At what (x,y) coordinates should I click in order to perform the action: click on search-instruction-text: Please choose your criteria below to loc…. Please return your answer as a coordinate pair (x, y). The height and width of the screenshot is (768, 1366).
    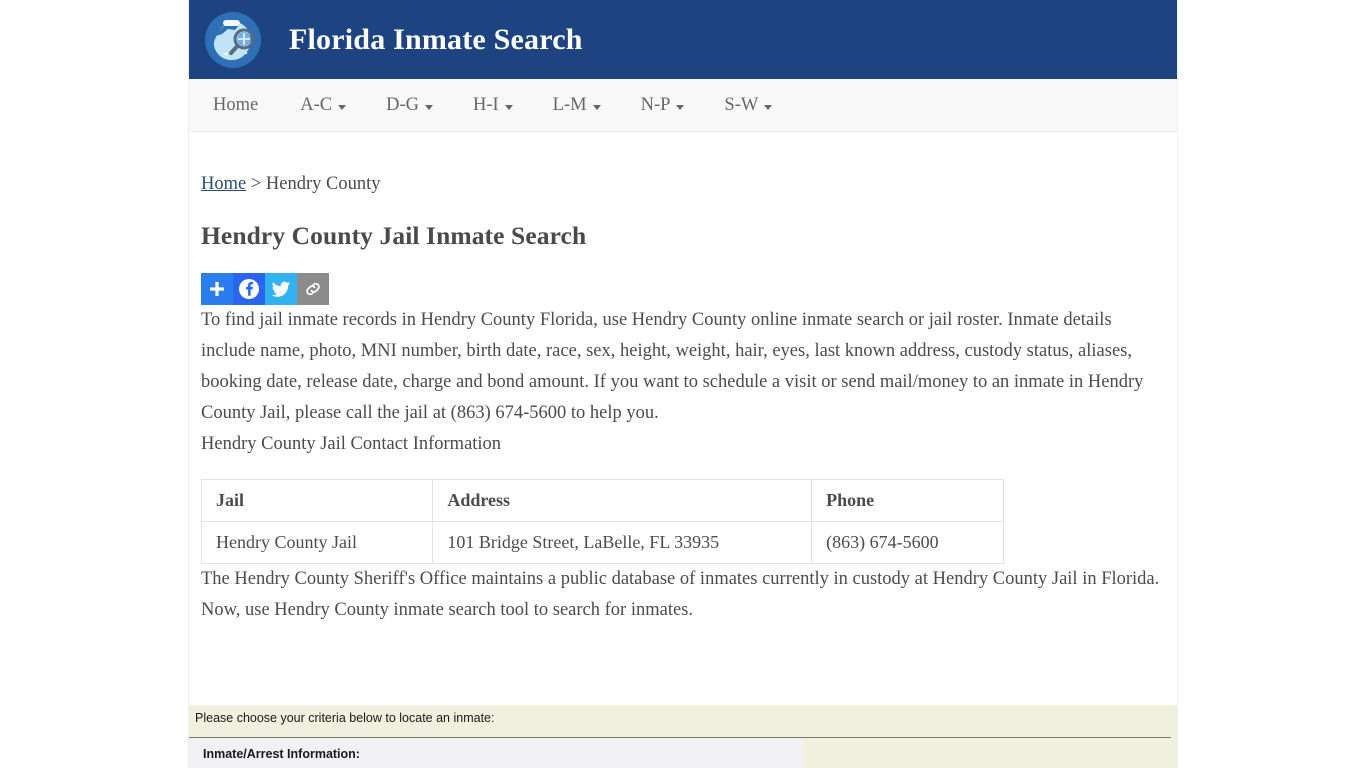
    Looking at the image, I should click on (345, 718).